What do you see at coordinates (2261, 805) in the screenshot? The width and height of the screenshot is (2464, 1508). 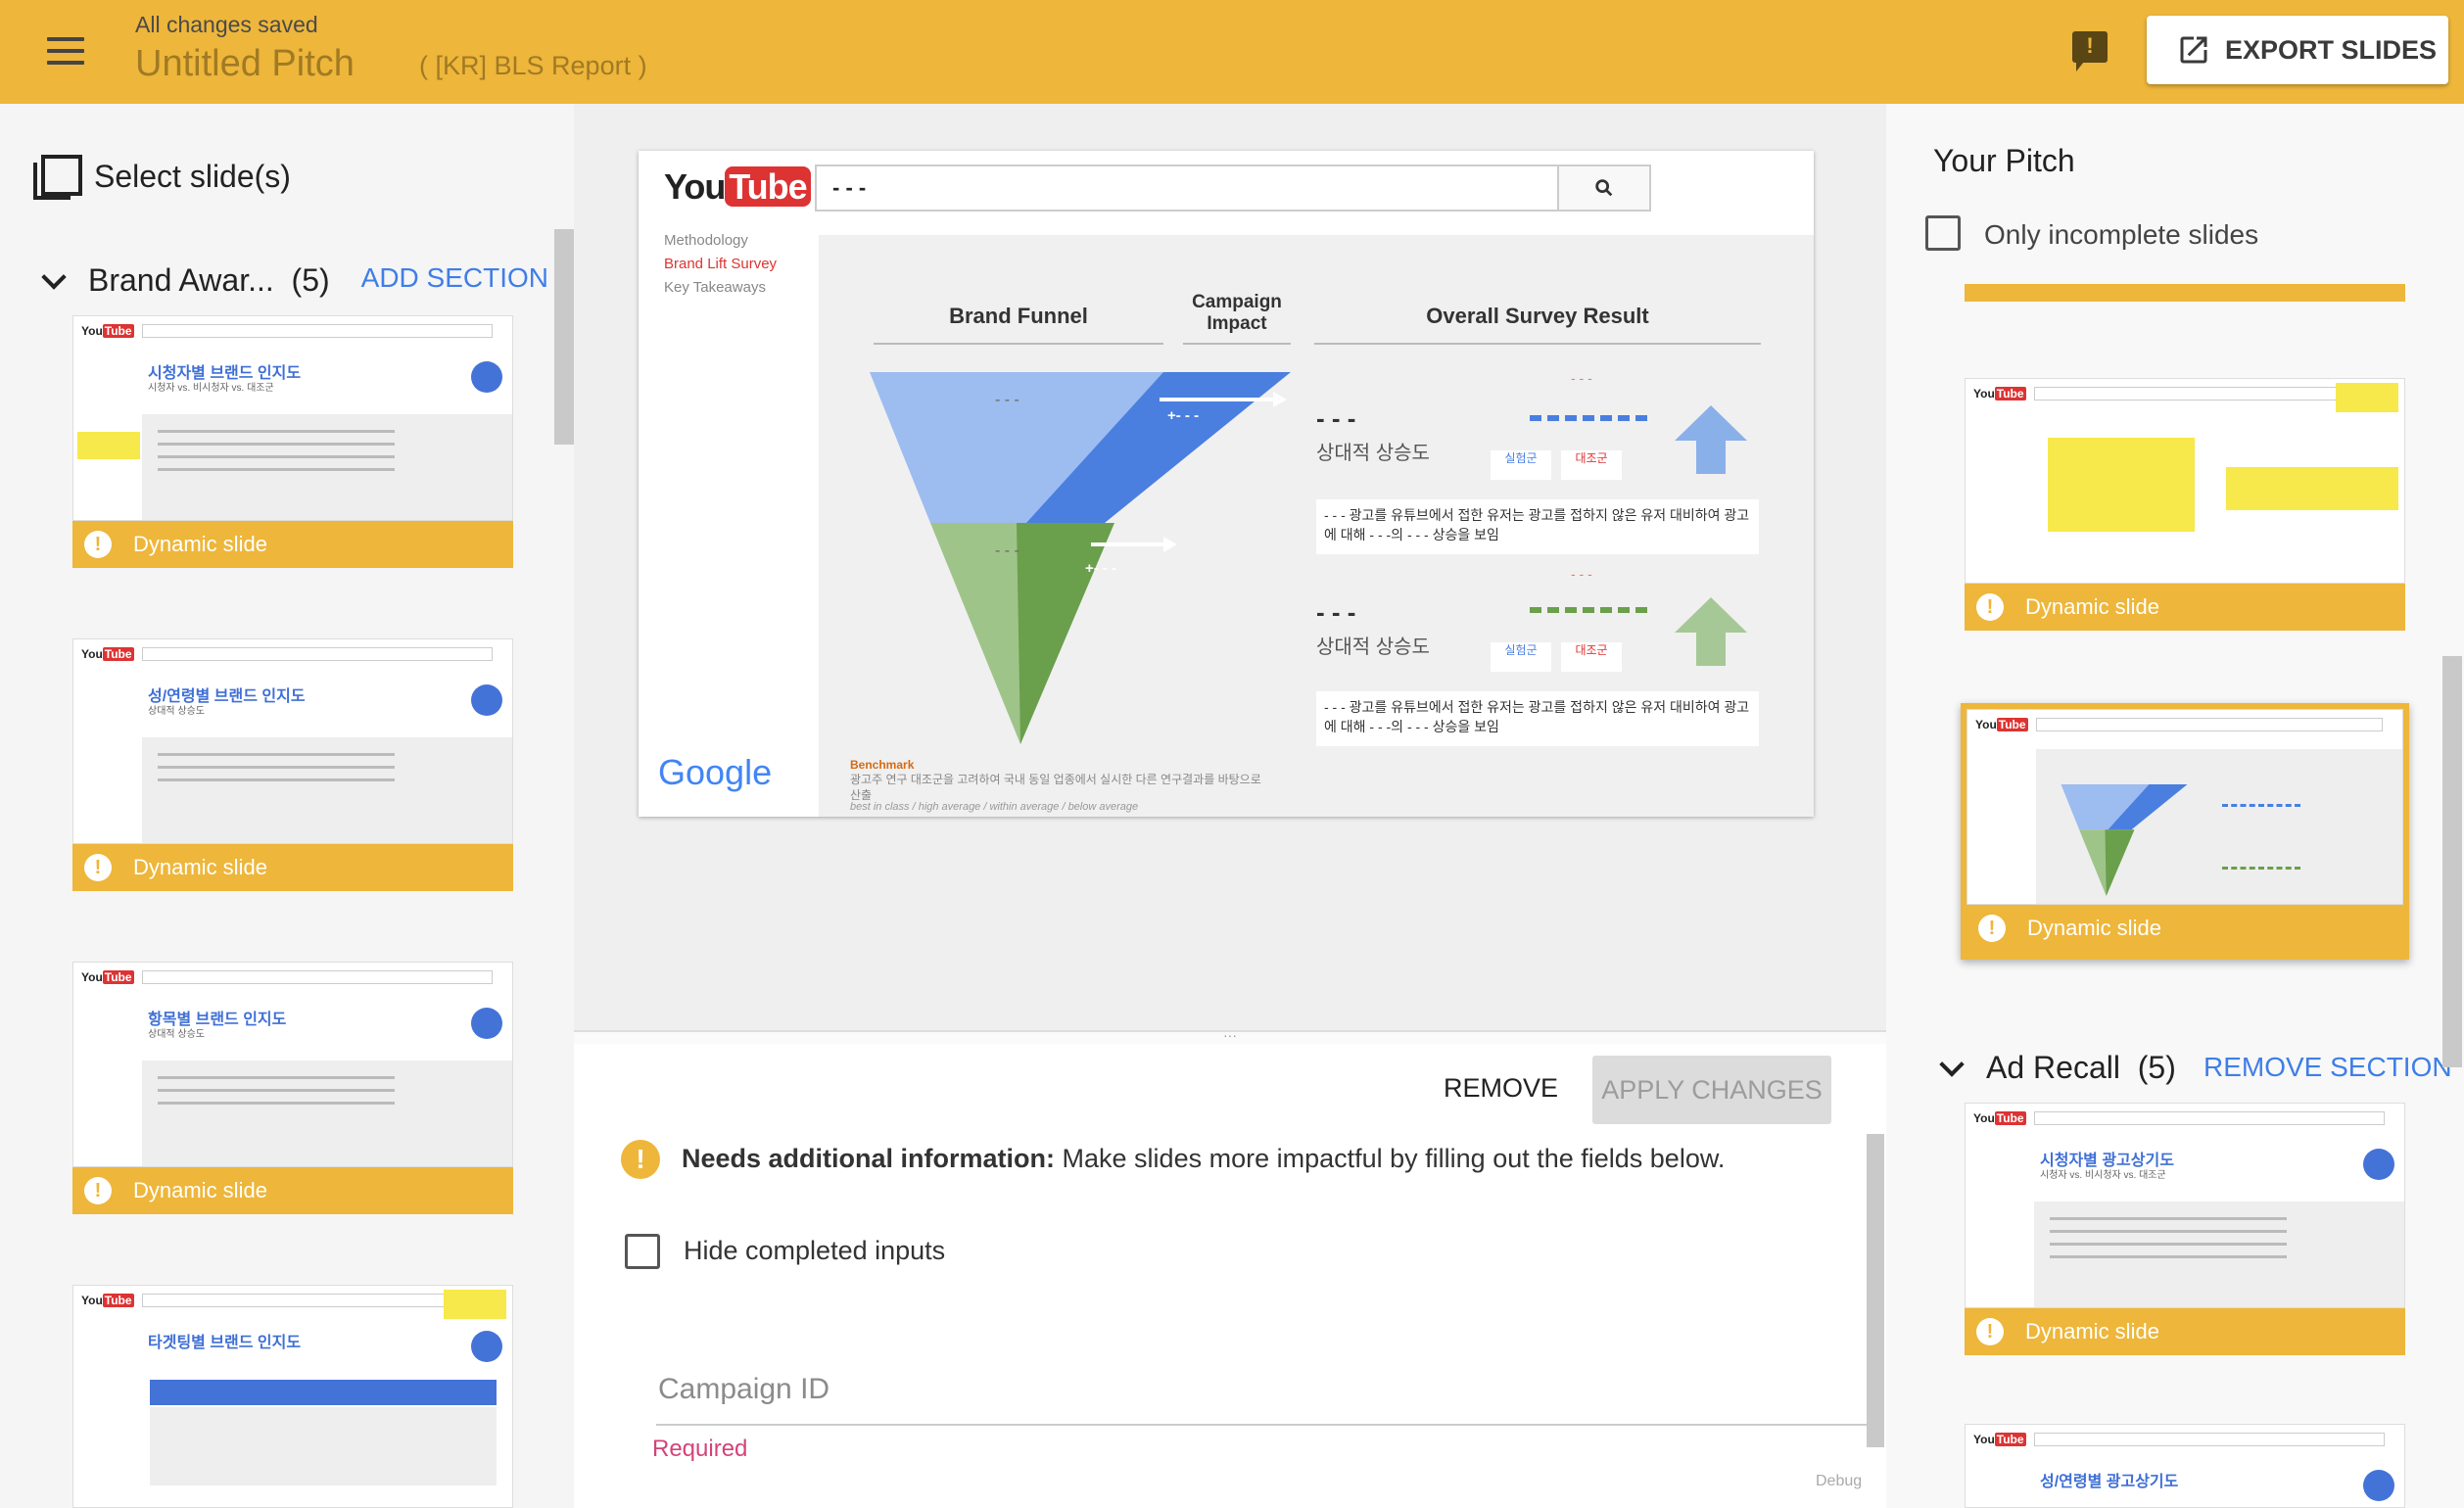 I see `mini-bar-blue` at bounding box center [2261, 805].